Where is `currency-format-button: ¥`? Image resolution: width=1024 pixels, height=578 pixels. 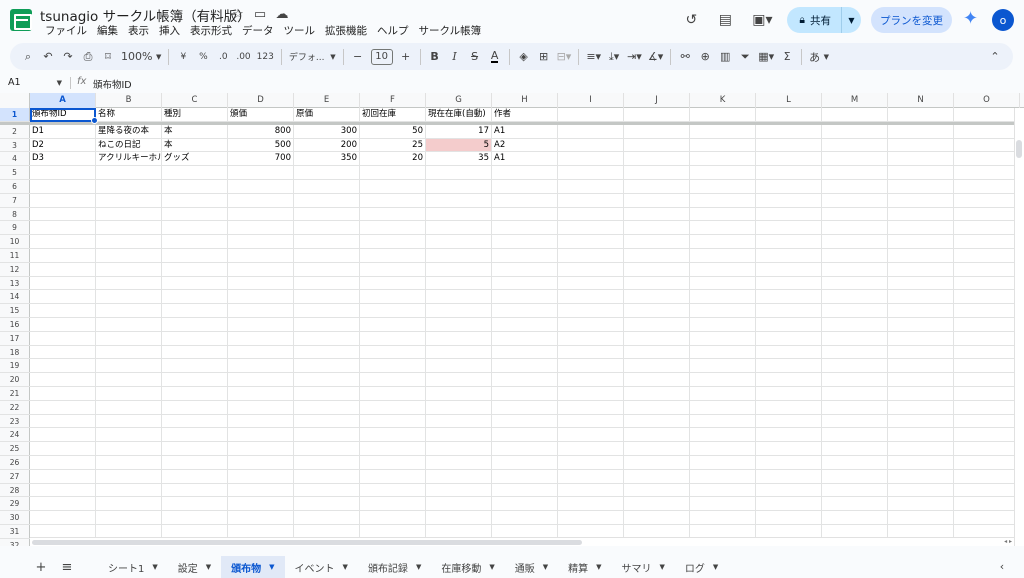 currency-format-button: ¥ is located at coordinates (183, 57).